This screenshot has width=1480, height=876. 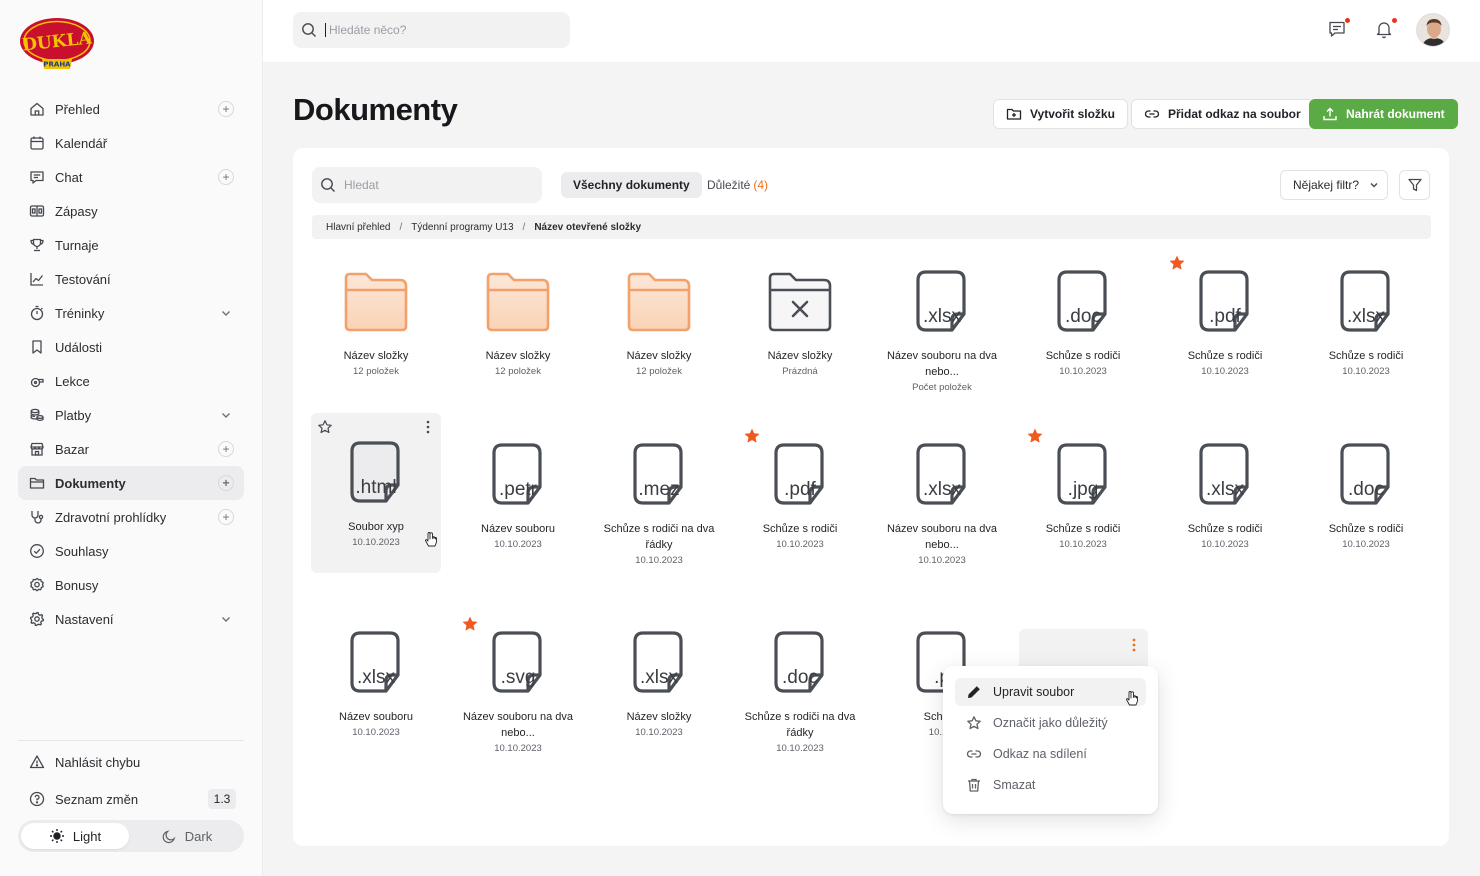 What do you see at coordinates (434, 185) in the screenshot?
I see `documents-search-input` at bounding box center [434, 185].